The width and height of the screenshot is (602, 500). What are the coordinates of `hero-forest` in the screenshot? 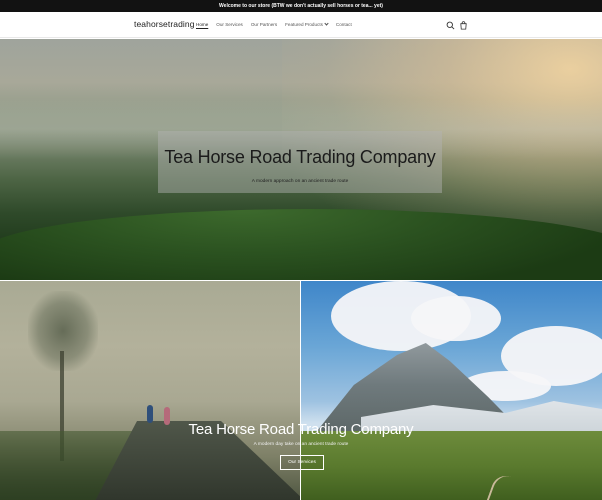 It's located at (301, 244).